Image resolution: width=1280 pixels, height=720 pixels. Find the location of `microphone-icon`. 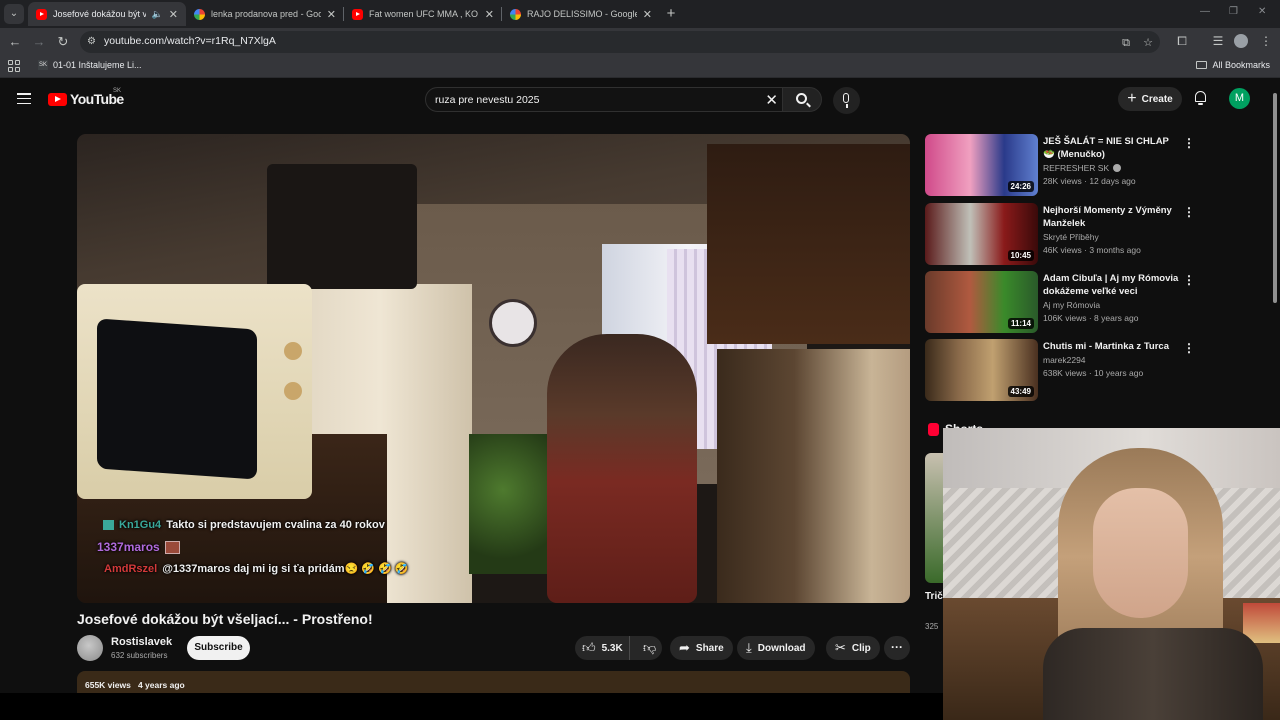

microphone-icon is located at coordinates (846, 98).